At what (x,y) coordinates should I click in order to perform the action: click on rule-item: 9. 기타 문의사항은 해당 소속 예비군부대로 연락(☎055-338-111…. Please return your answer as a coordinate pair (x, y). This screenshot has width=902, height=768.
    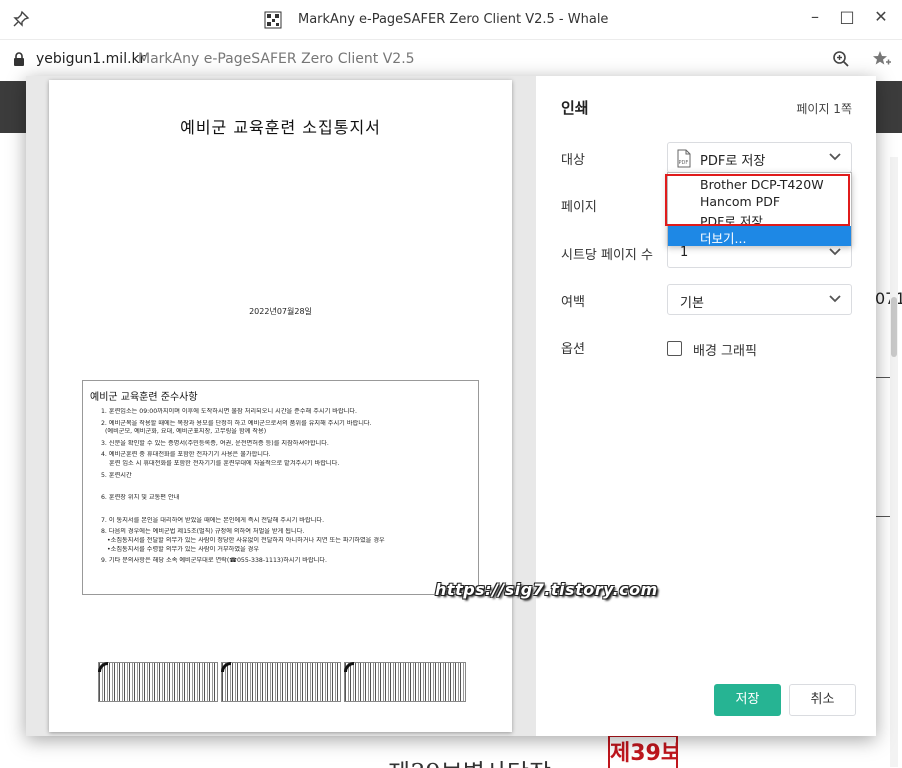
    Looking at the image, I should click on (214, 561).